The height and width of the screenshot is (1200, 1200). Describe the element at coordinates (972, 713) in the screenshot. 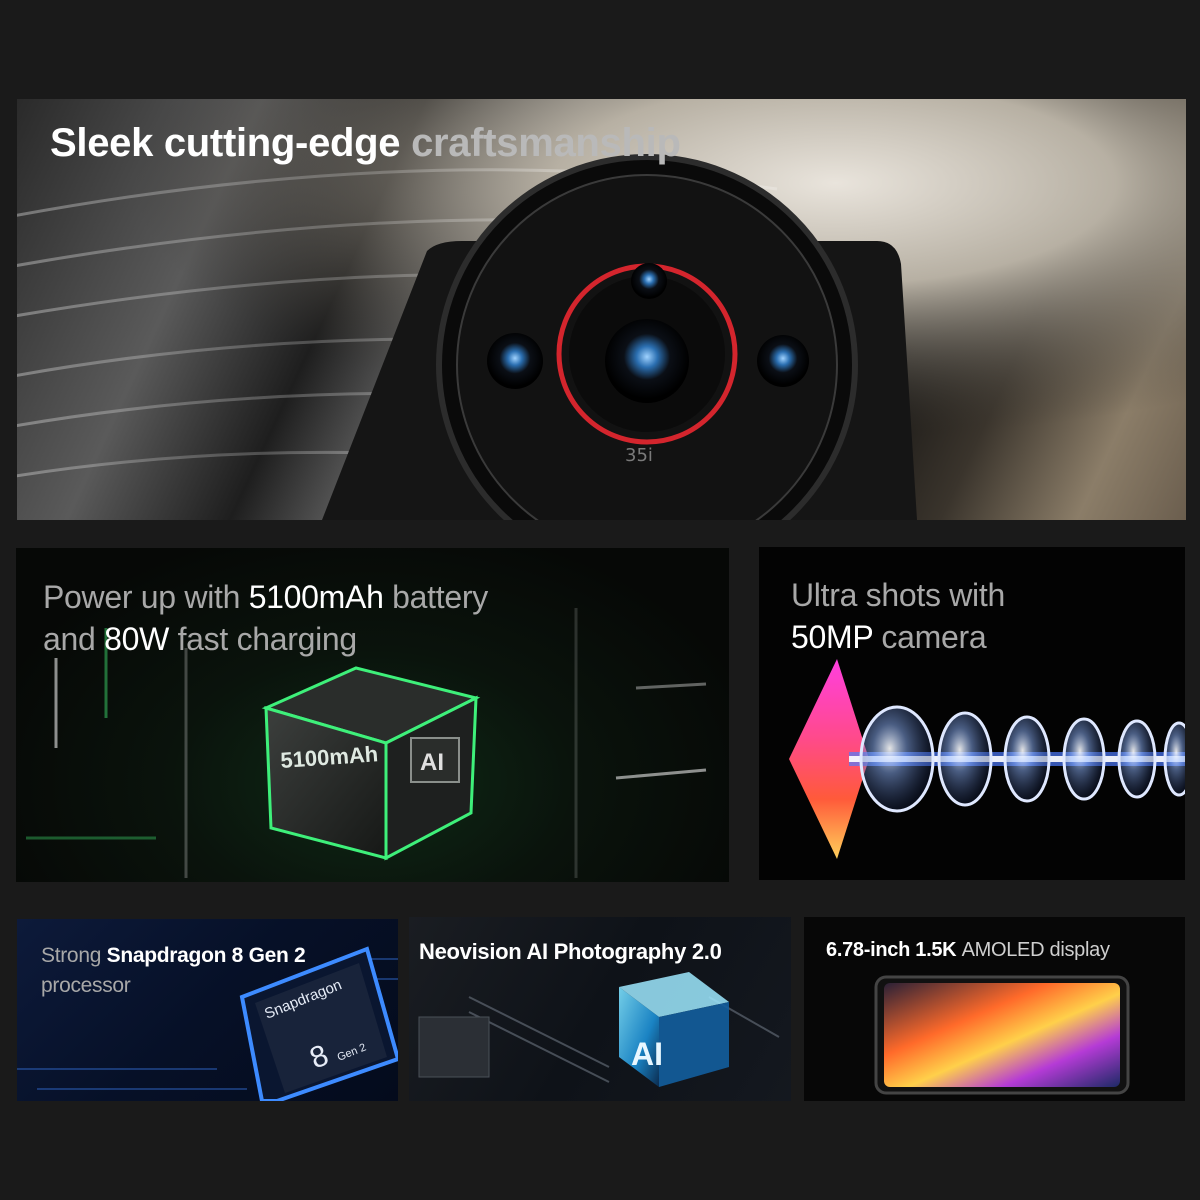

I see `camera-panel: Ultra shots with 50MP camera` at that location.